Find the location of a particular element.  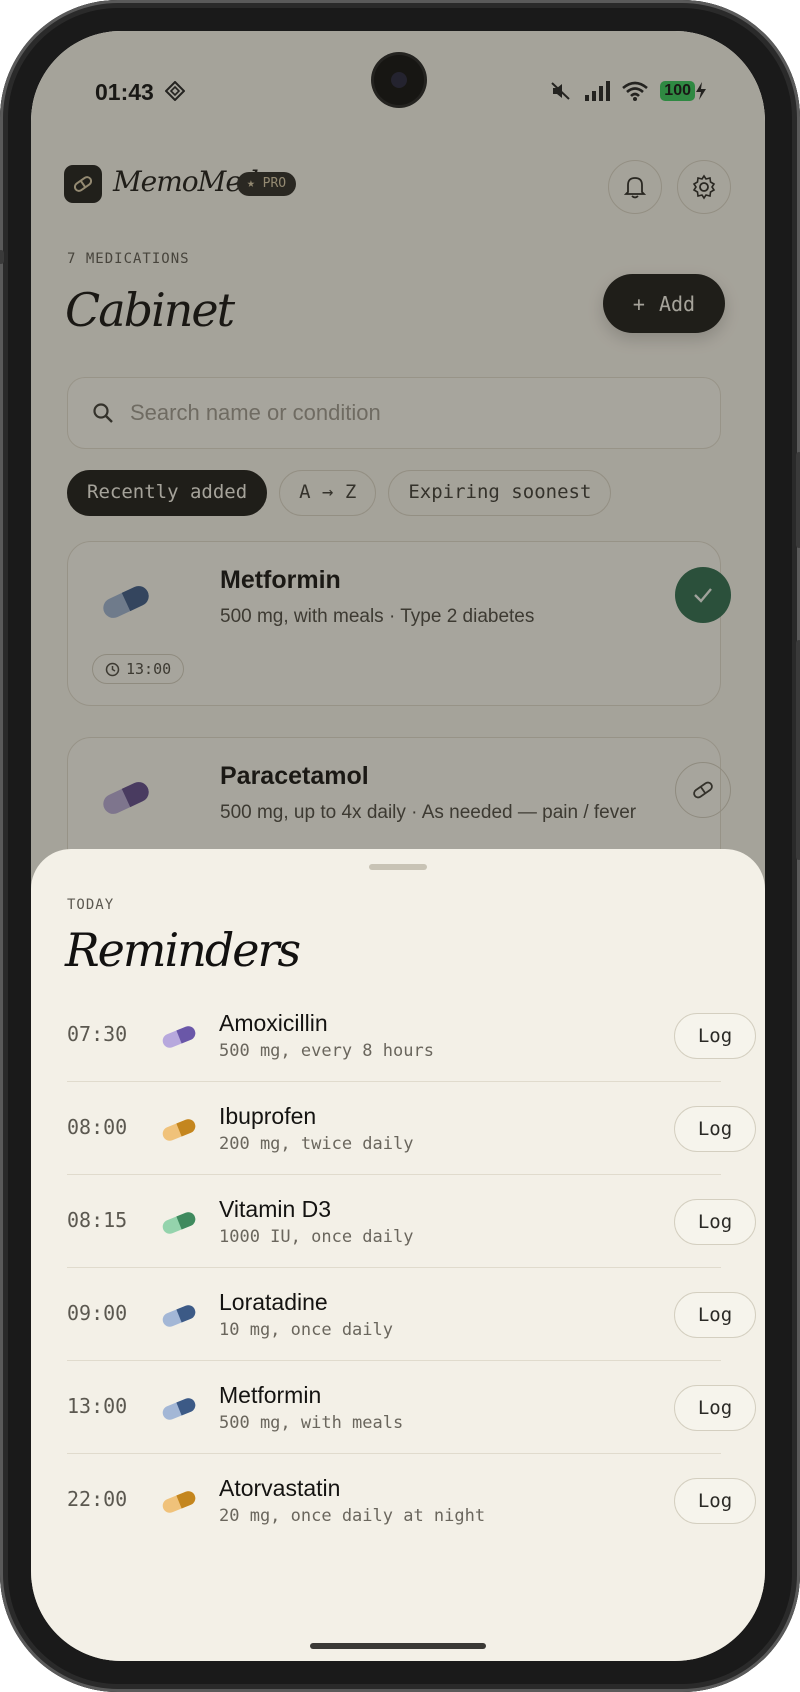

reminder-dose: 200 mg, twice daily is located at coordinates (316, 1144).